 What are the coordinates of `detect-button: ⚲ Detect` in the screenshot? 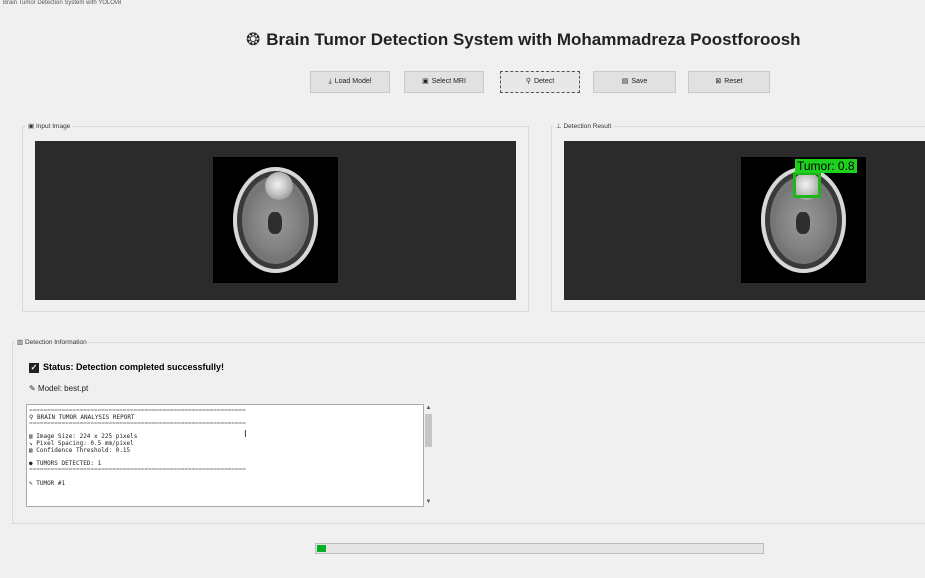 It's located at (540, 82).